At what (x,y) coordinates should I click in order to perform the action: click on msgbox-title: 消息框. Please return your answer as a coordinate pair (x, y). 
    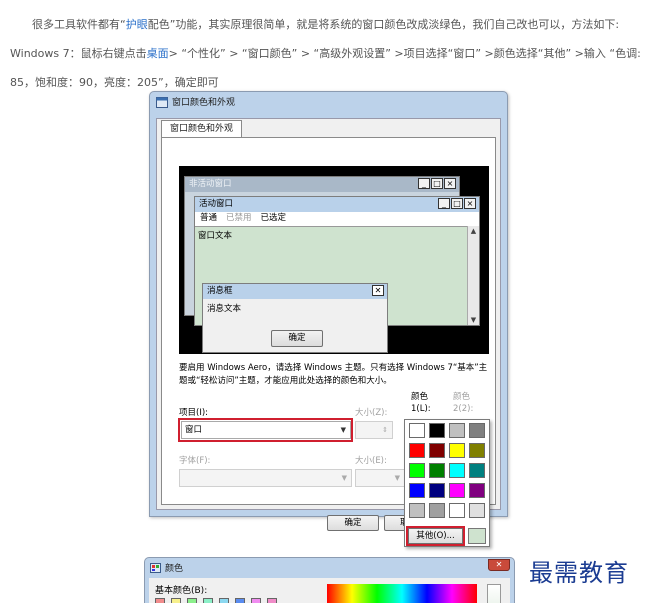
    Looking at the image, I should click on (220, 291).